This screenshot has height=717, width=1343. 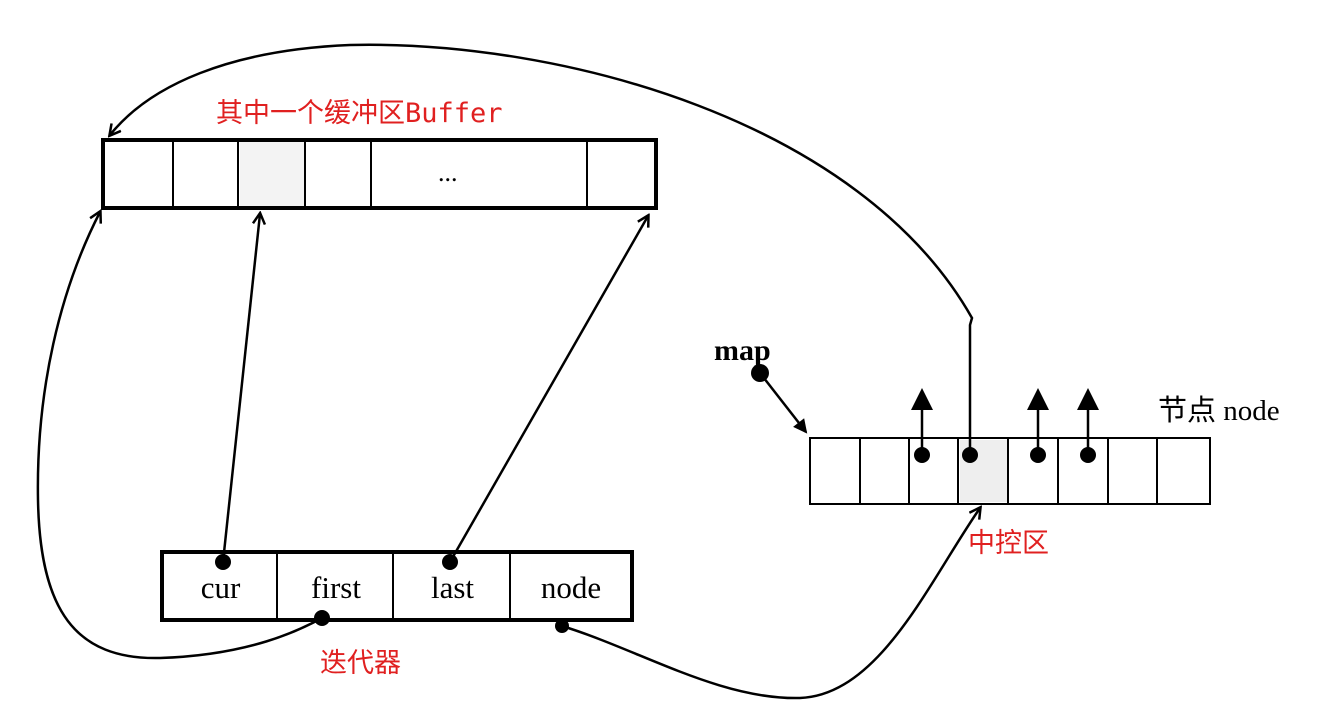 I want to click on buffer-outline, so click(x=379, y=174).